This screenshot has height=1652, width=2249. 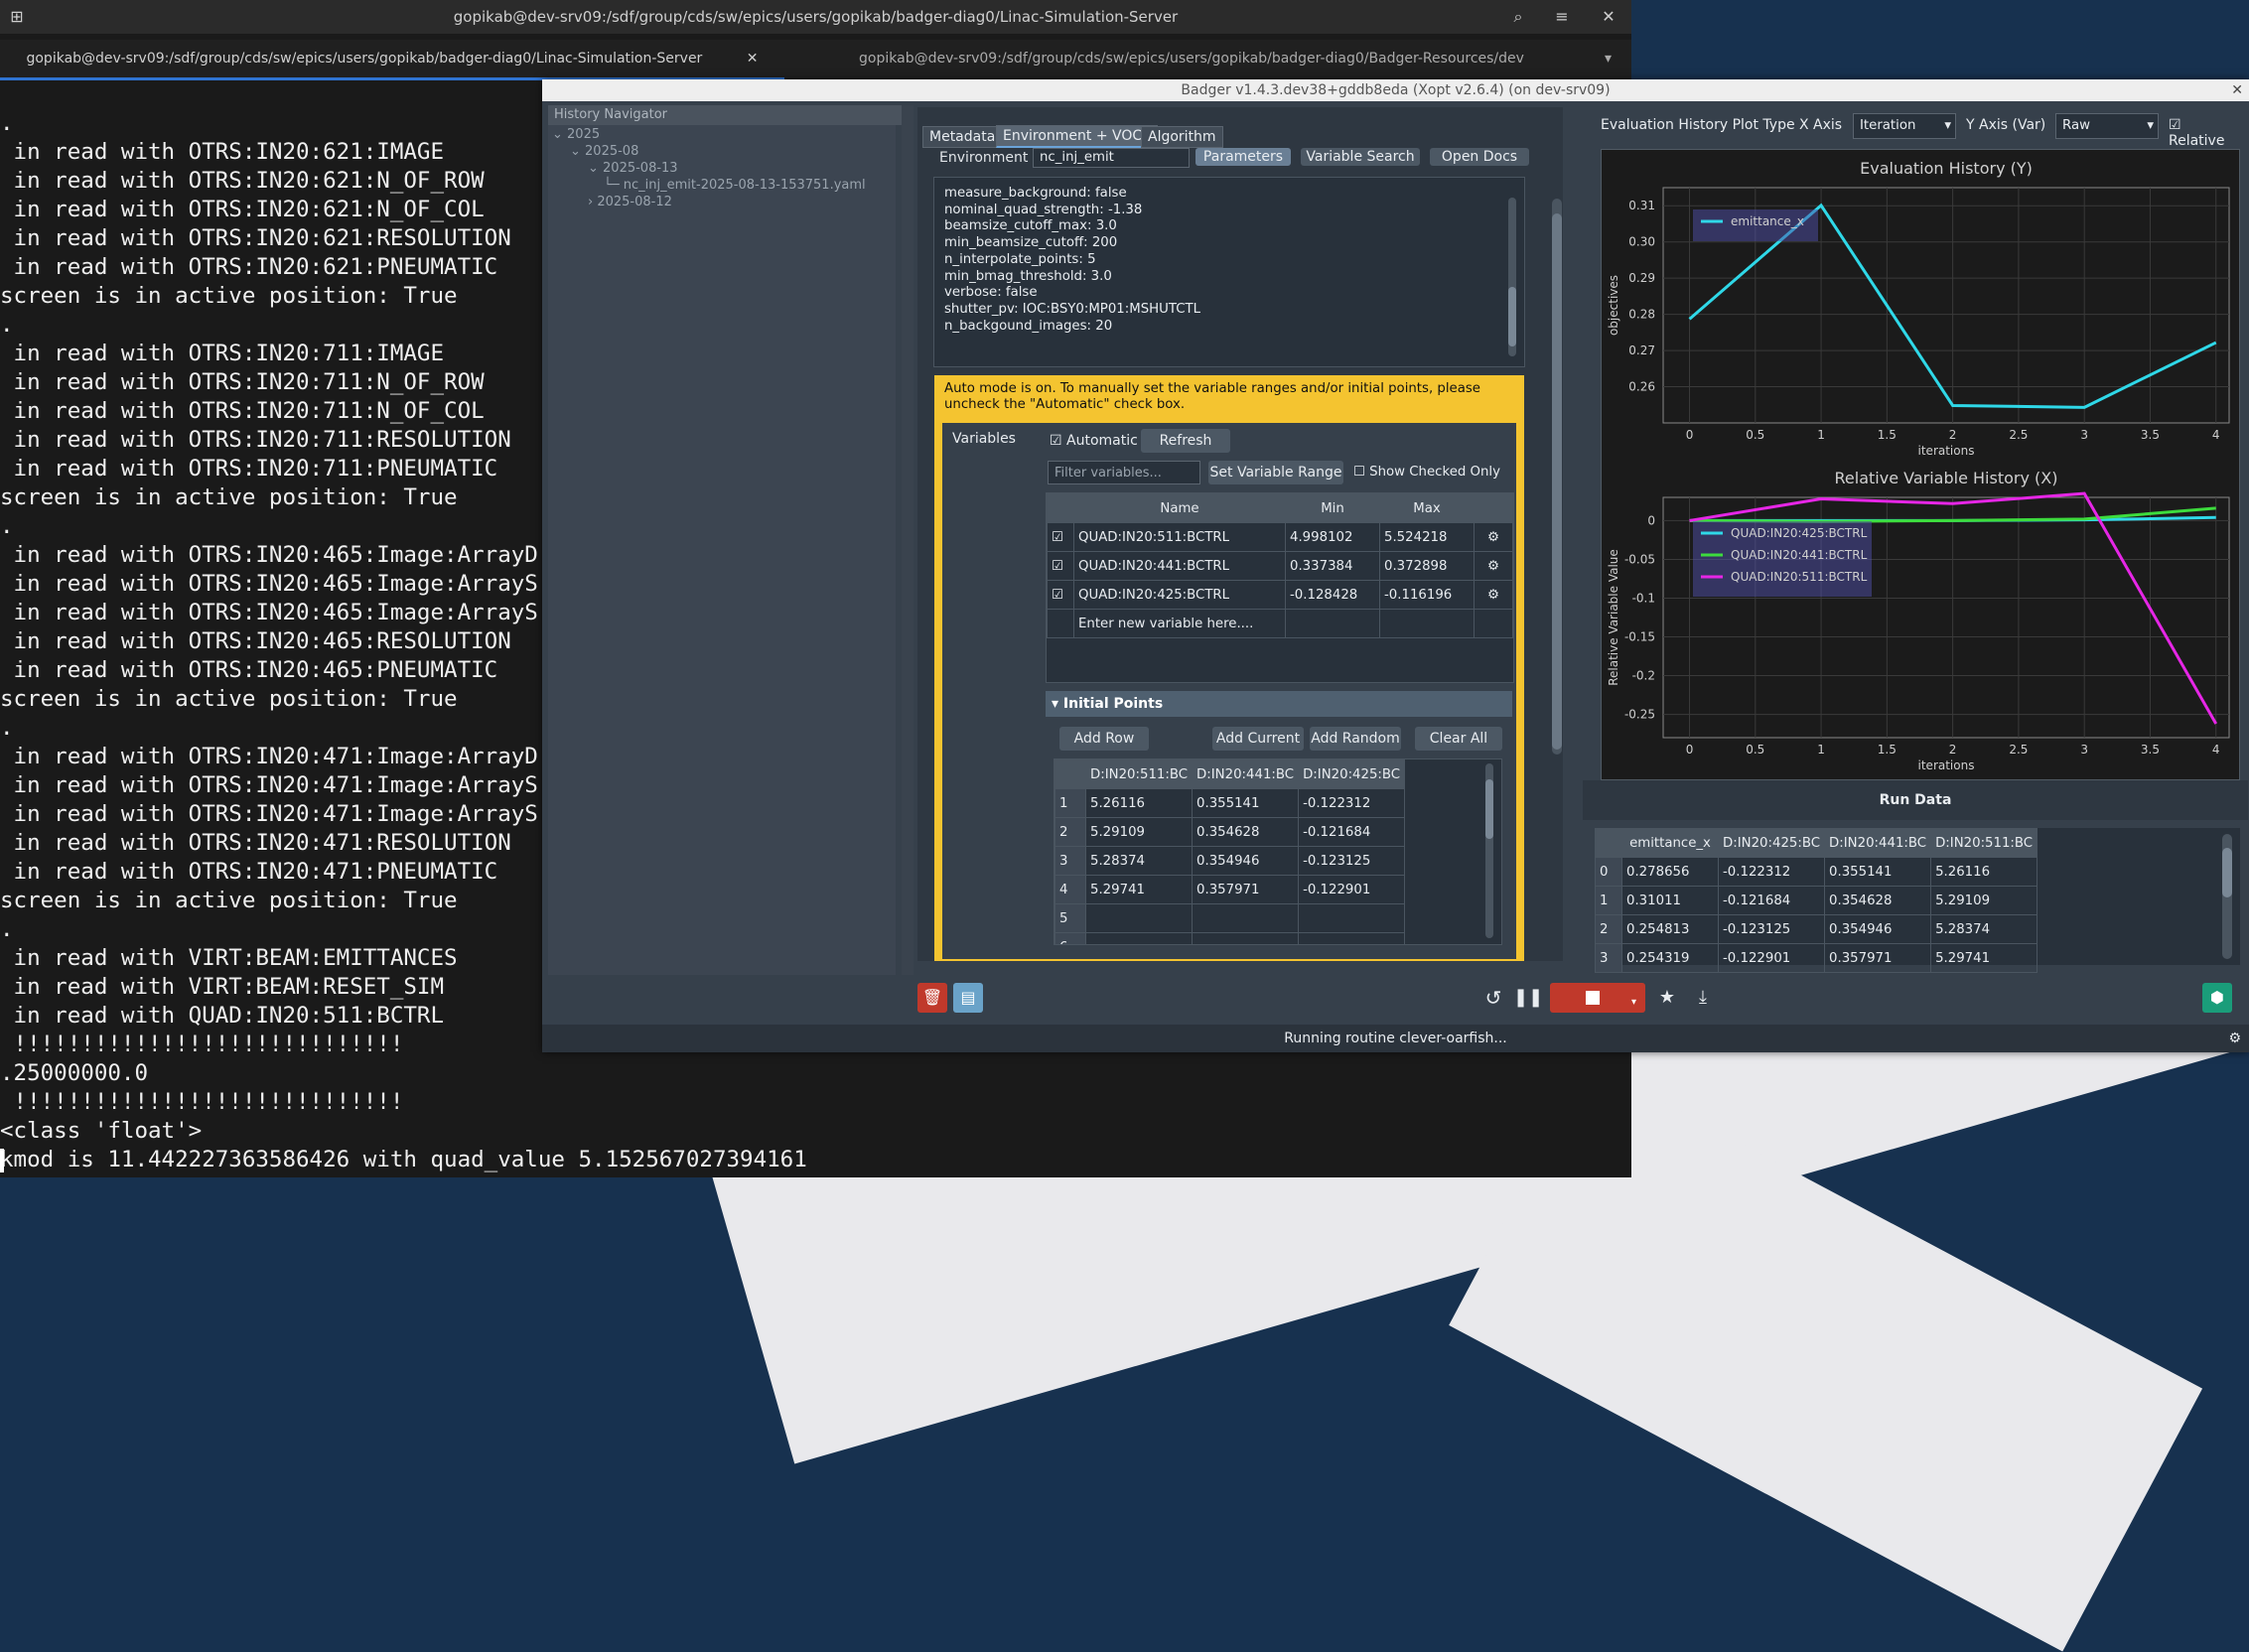 I want to click on column-header: Name, so click(x=1179, y=508).